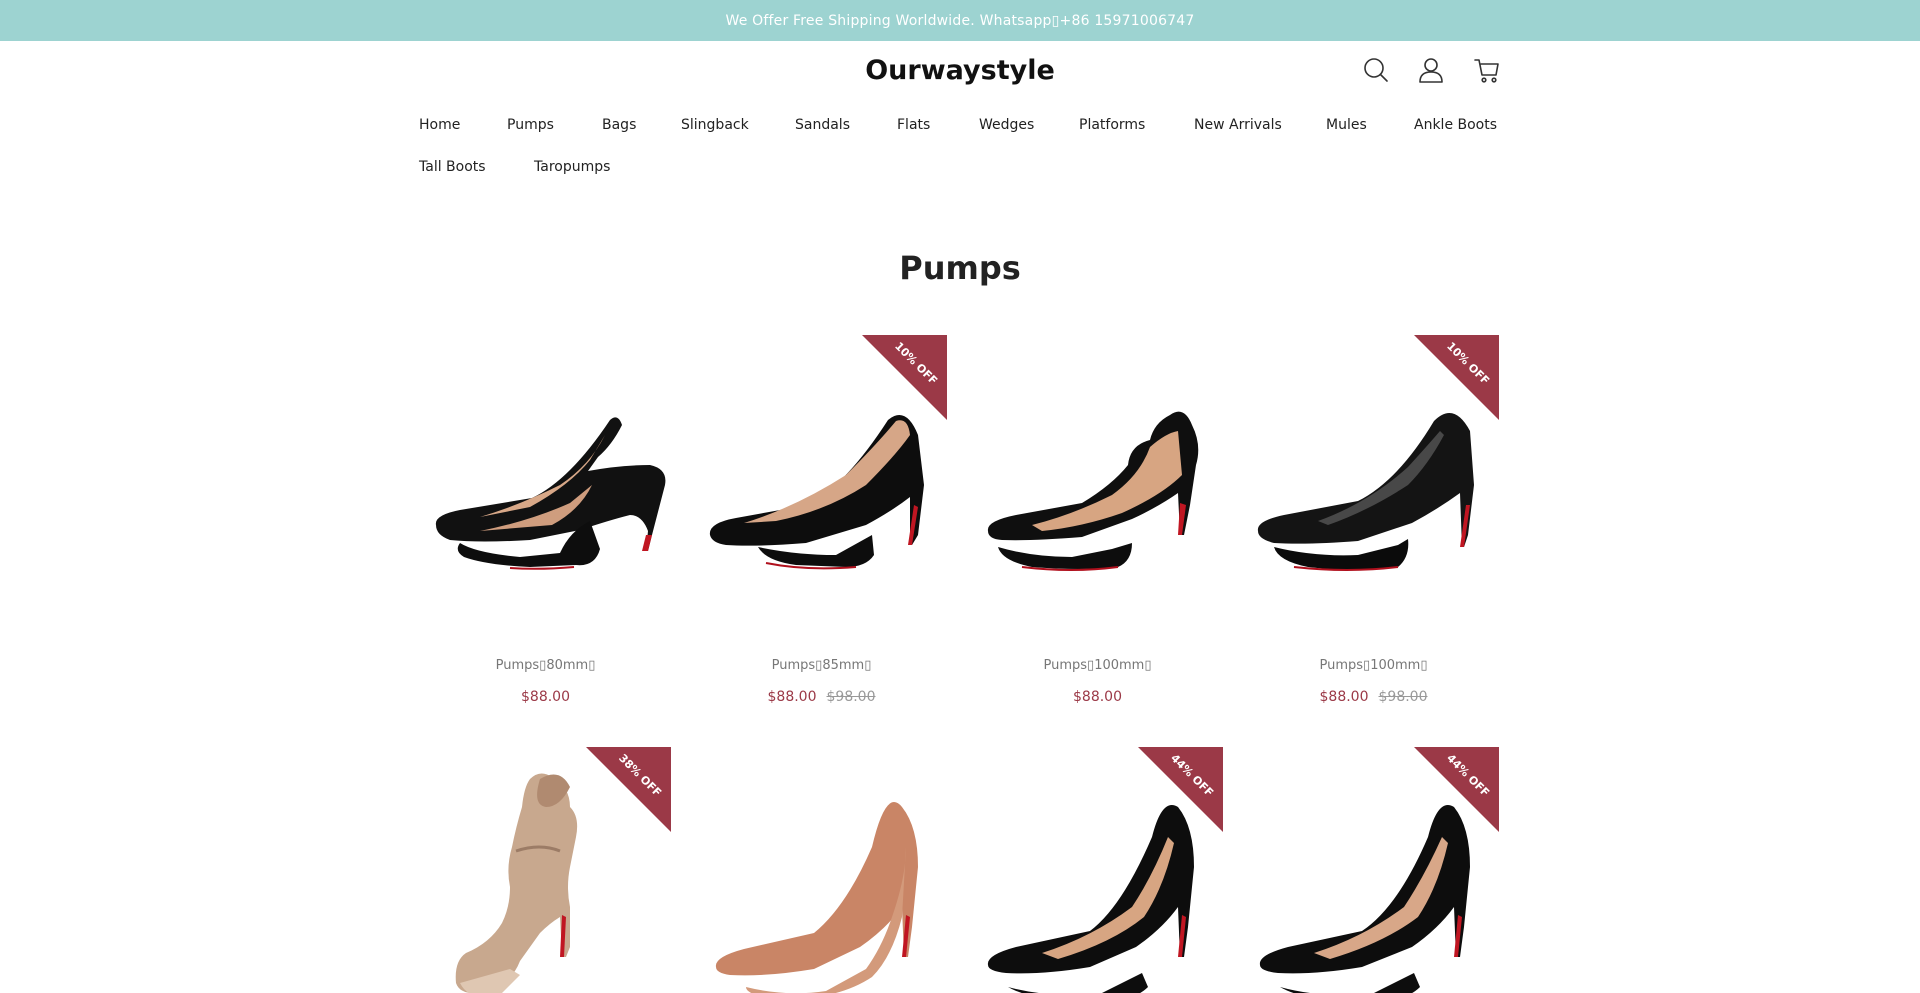  What do you see at coordinates (1455, 125) in the screenshot?
I see `nav-ankle-boots: Ankle Boots` at bounding box center [1455, 125].